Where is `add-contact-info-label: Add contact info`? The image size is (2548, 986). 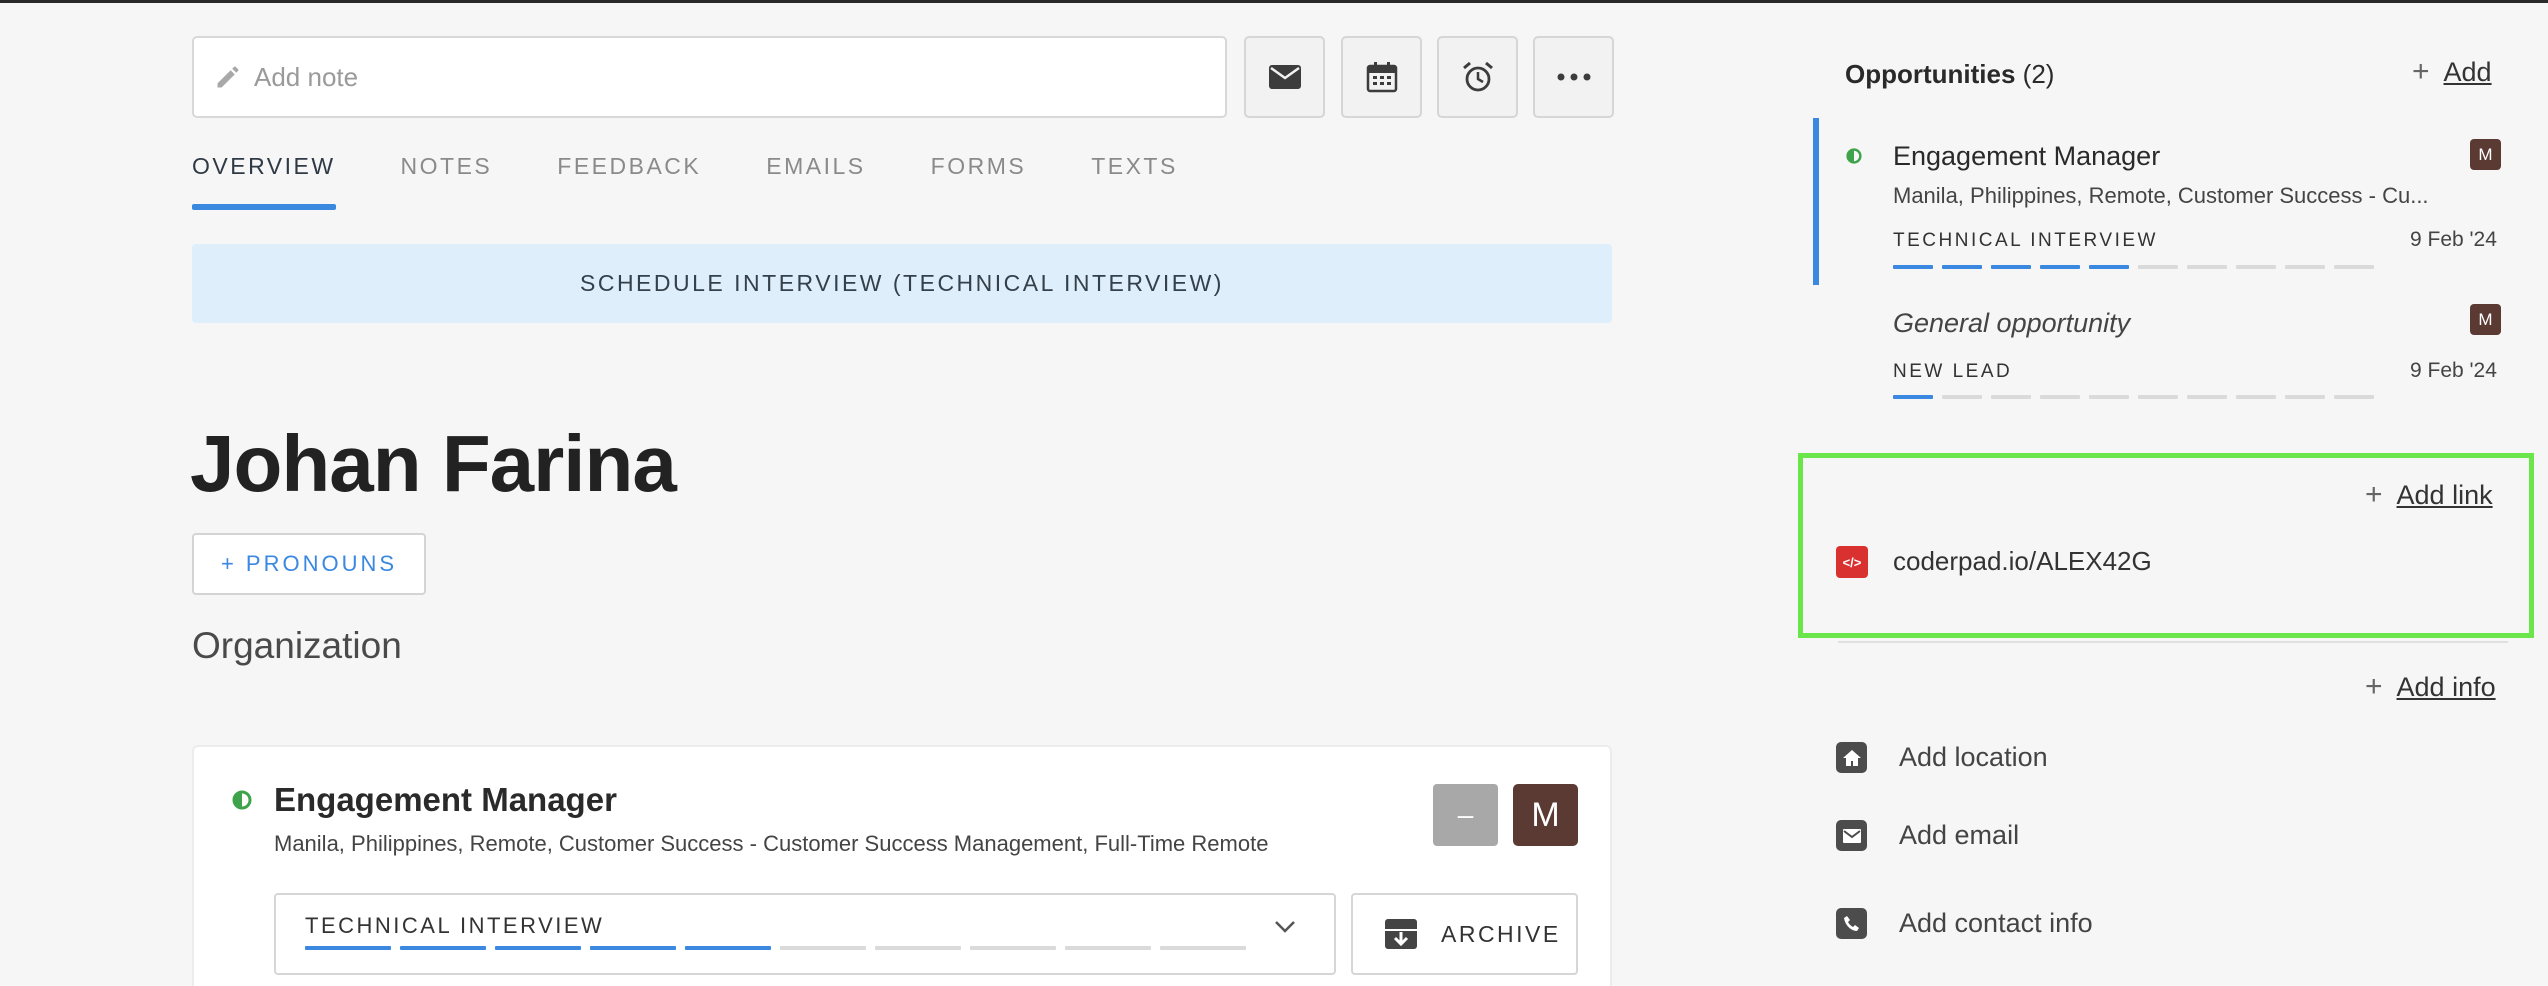 add-contact-info-label: Add contact info is located at coordinates (1996, 923).